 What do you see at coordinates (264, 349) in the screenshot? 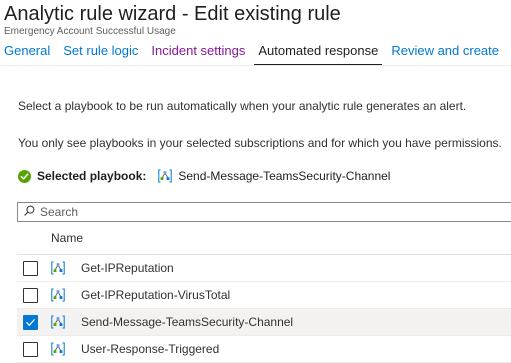
I see `table-row: User-Response-Triggered` at bounding box center [264, 349].